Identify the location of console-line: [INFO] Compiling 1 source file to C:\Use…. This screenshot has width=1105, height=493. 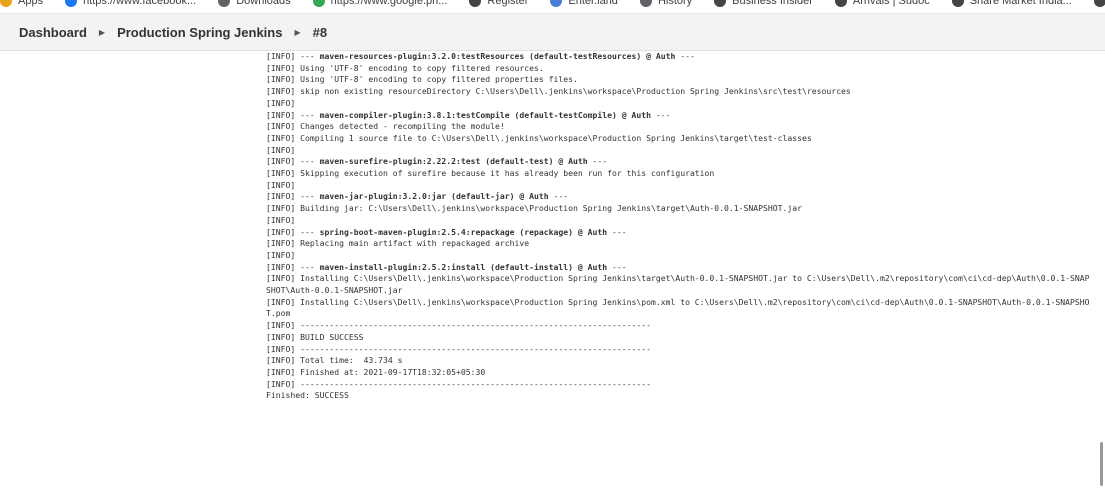
(678, 139).